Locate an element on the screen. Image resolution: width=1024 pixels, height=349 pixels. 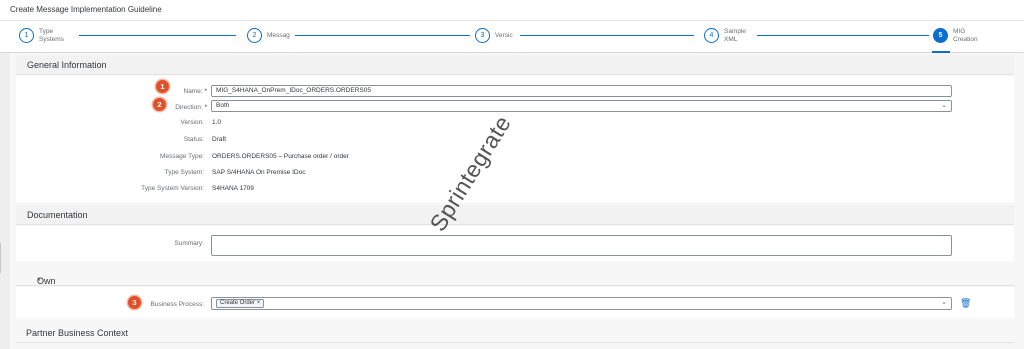
step-number: 4 is located at coordinates (711, 35).